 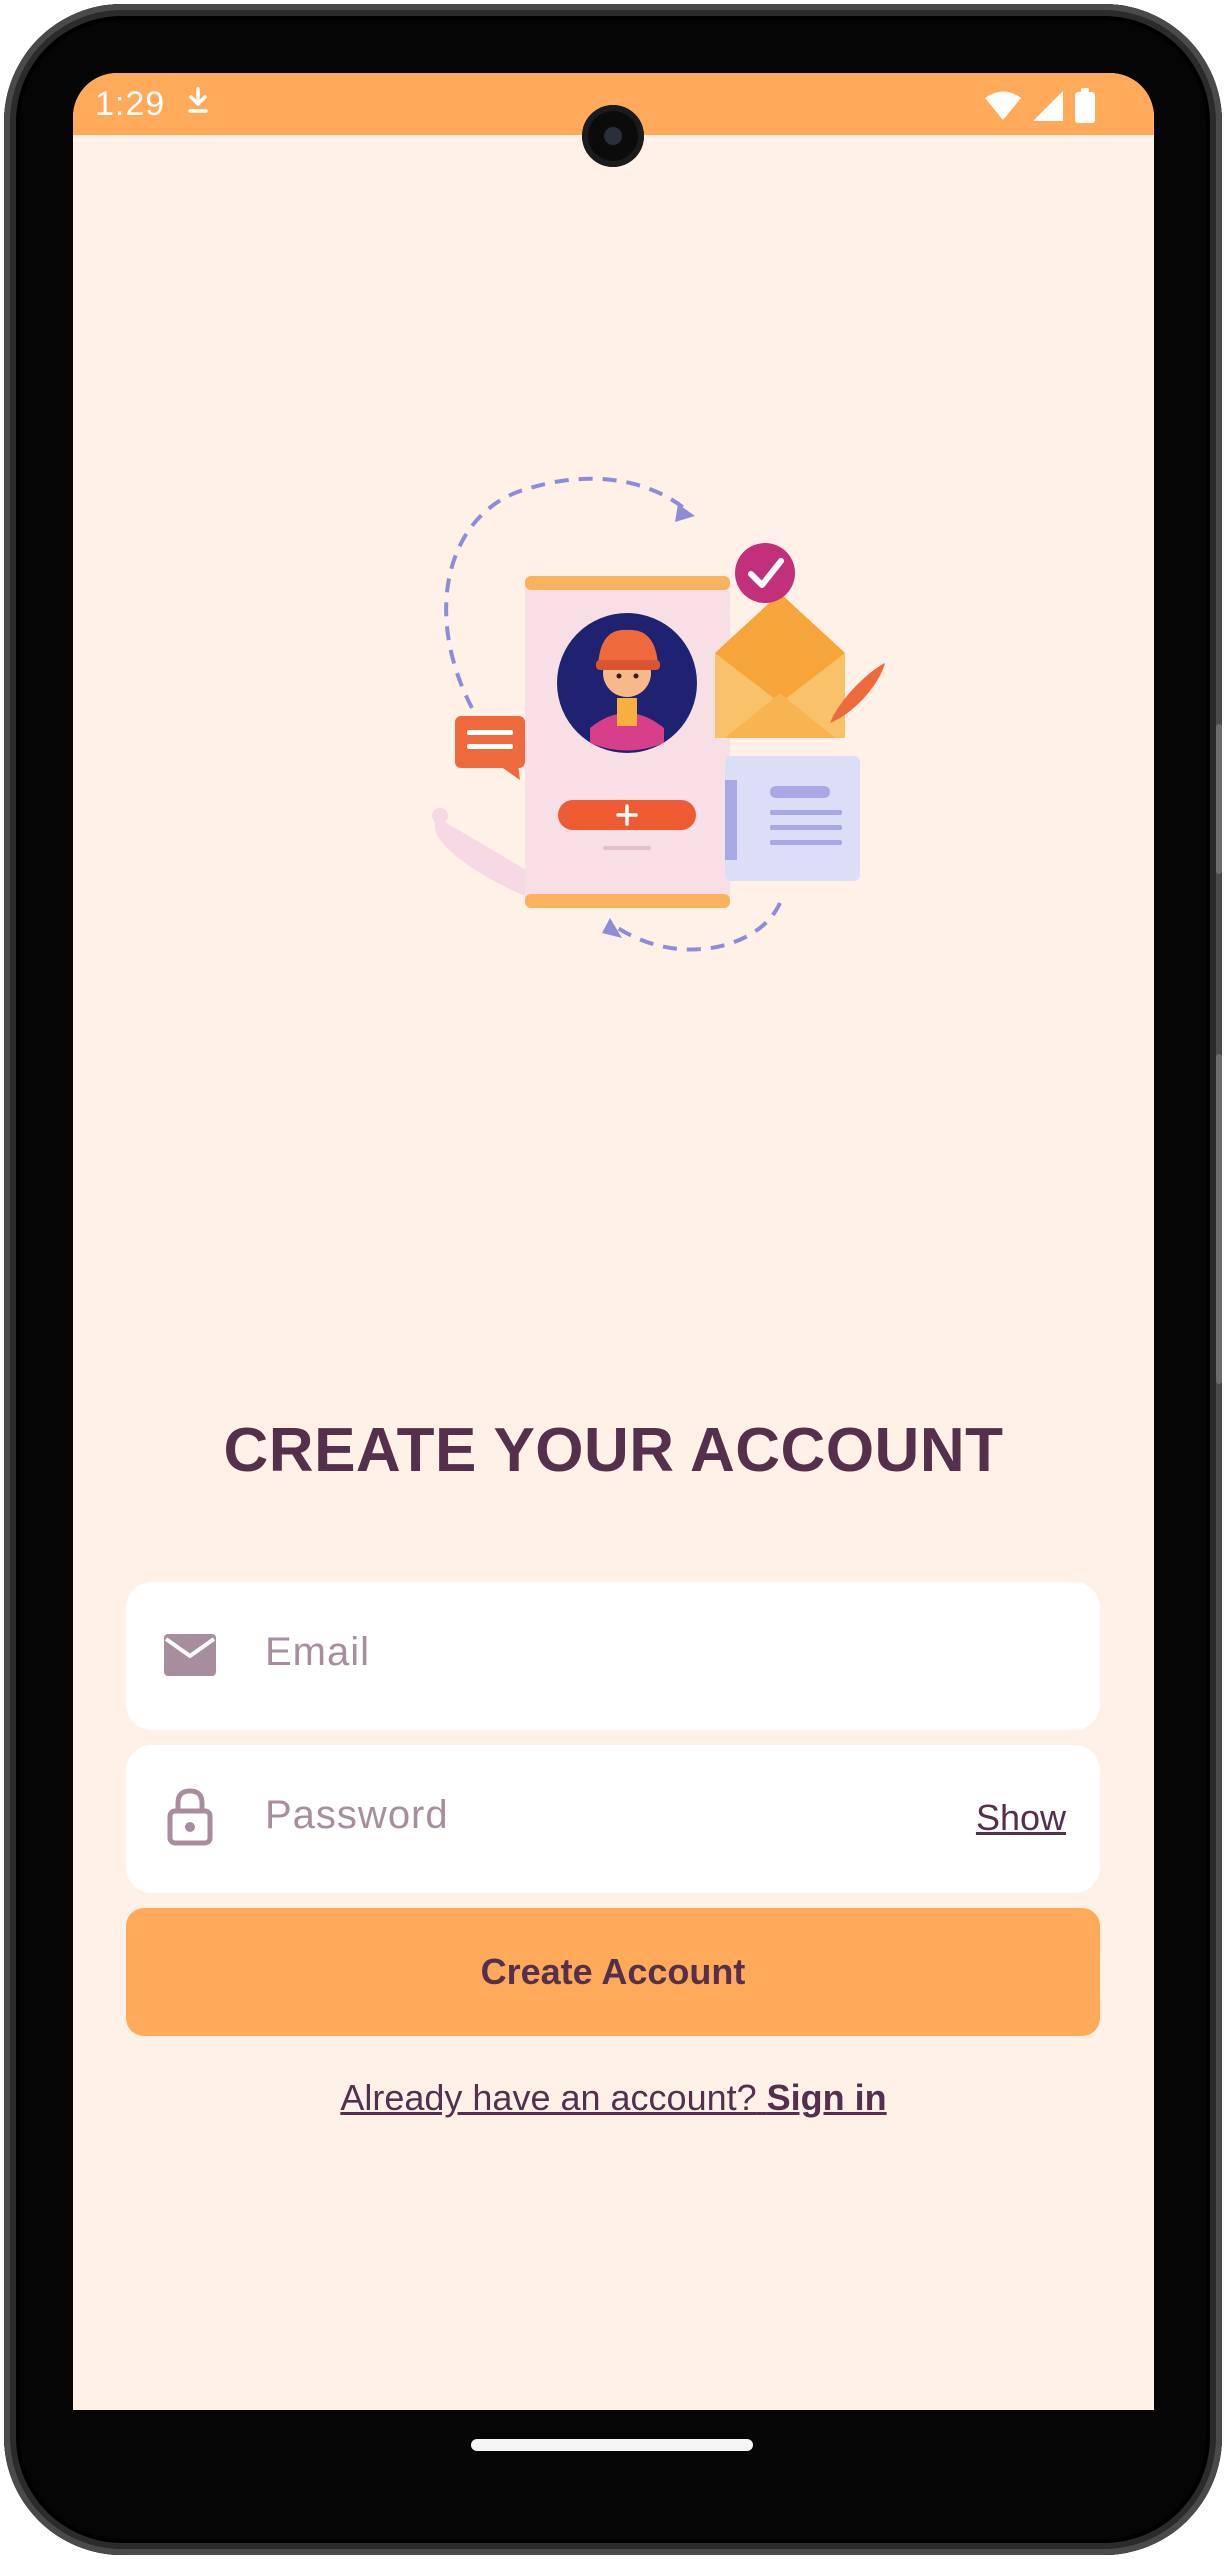 What do you see at coordinates (1085, 108) in the screenshot?
I see `battery-icon` at bounding box center [1085, 108].